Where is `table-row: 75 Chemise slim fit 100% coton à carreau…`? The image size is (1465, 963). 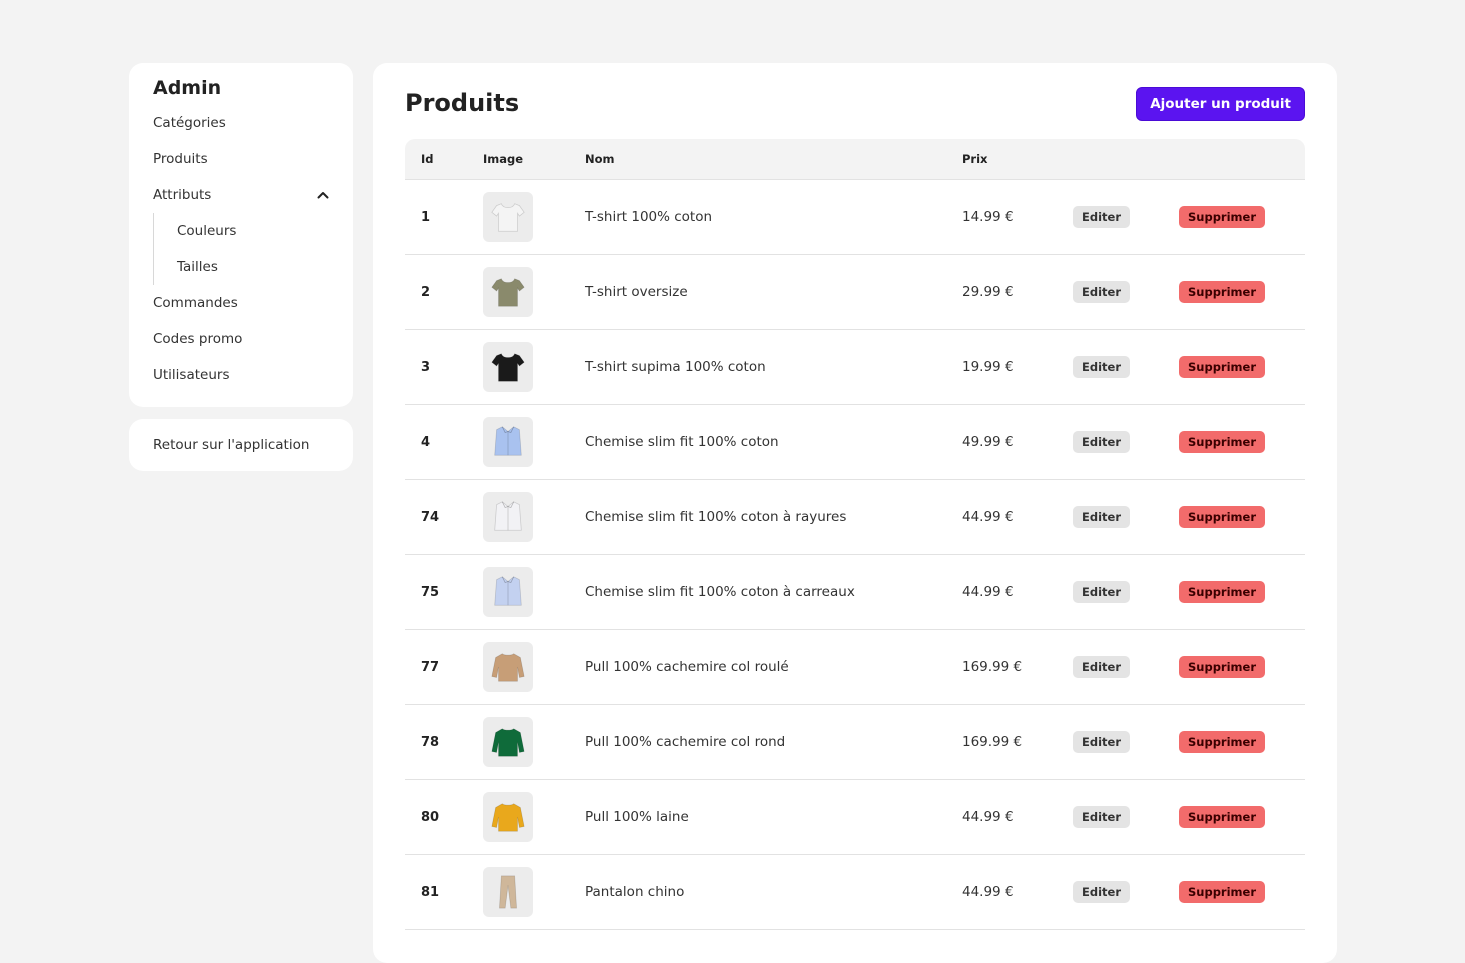 table-row: 75 Chemise slim fit 100% coton à carreau… is located at coordinates (855, 592).